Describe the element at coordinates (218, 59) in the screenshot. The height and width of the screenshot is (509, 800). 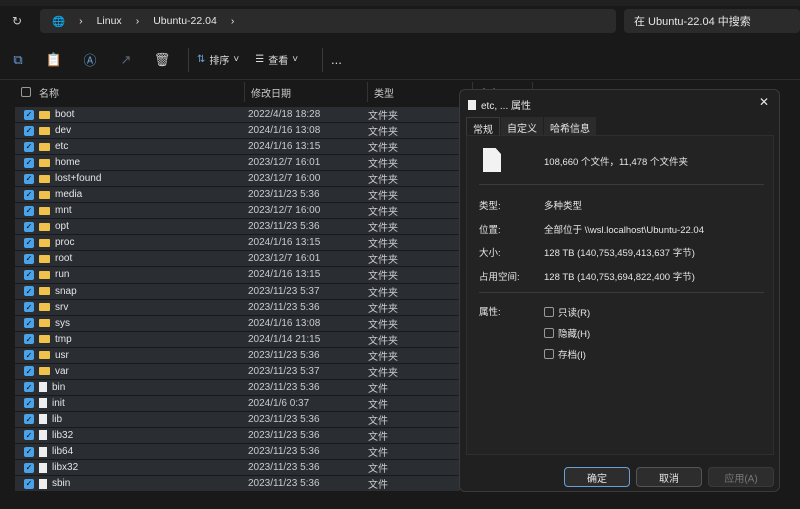
I see `sort-button: ⇅ 排序 ˅` at that location.